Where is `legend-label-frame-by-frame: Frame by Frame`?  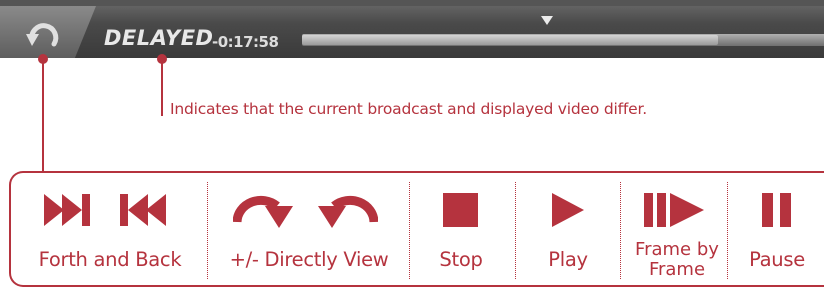 legend-label-frame-by-frame: Frame by Frame is located at coordinates (677, 260).